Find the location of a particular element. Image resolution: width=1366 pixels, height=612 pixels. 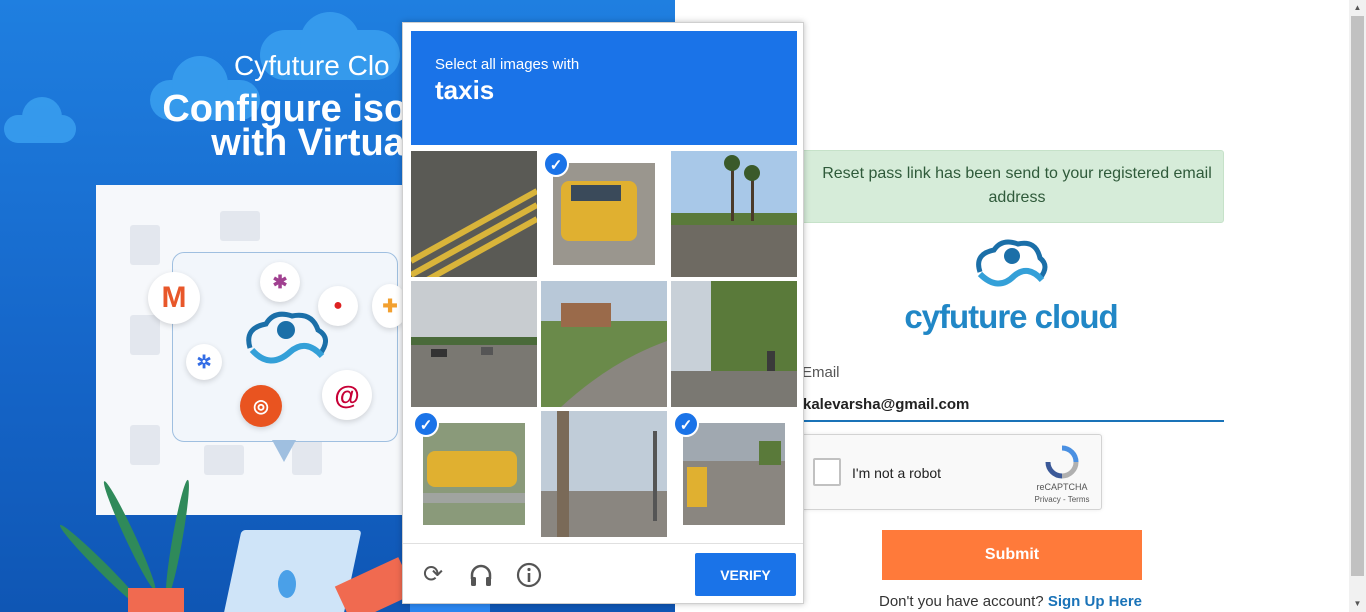

captcha-tile-curved-street-house is located at coordinates (604, 344).